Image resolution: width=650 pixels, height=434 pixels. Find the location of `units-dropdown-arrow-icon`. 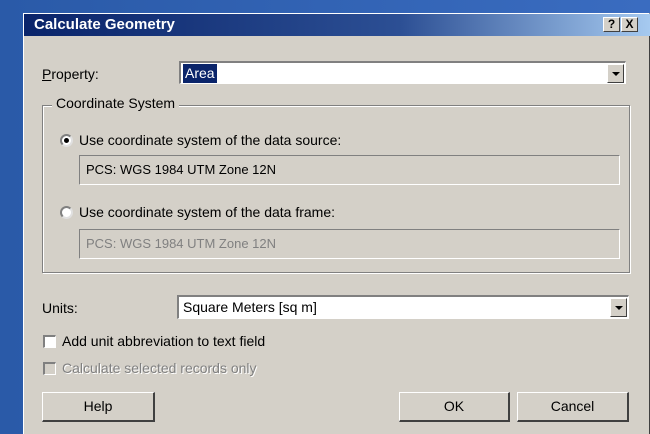

units-dropdown-arrow-icon is located at coordinates (618, 307).